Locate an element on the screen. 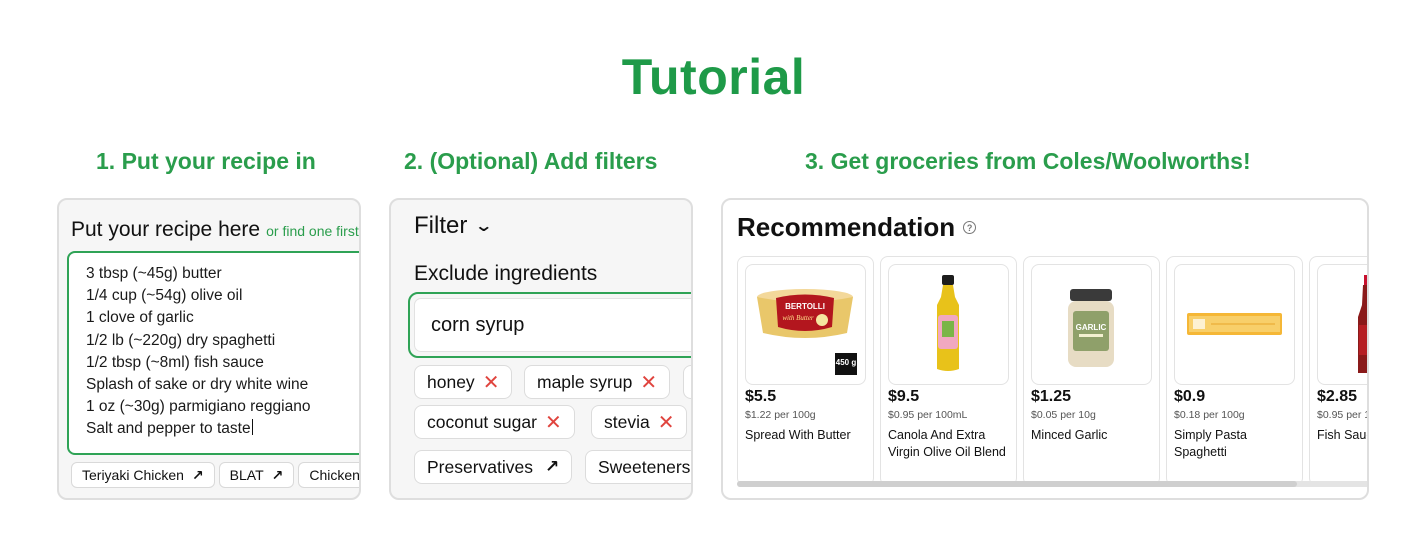  product-price: $0.9 is located at coordinates (1190, 396).